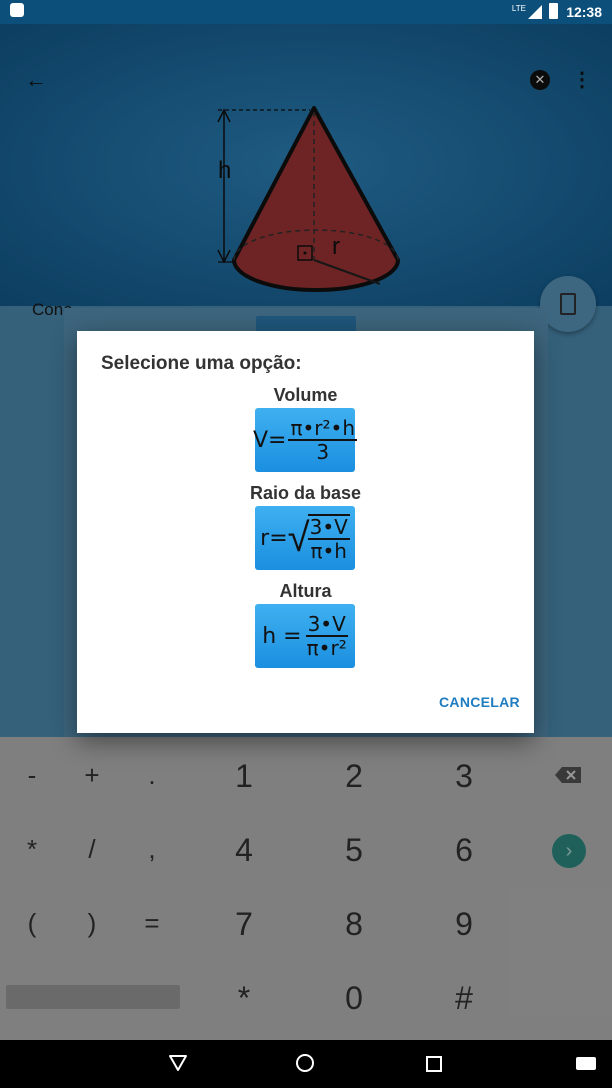  What do you see at coordinates (305, 591) in the screenshot?
I see `option-label-height: Altura` at bounding box center [305, 591].